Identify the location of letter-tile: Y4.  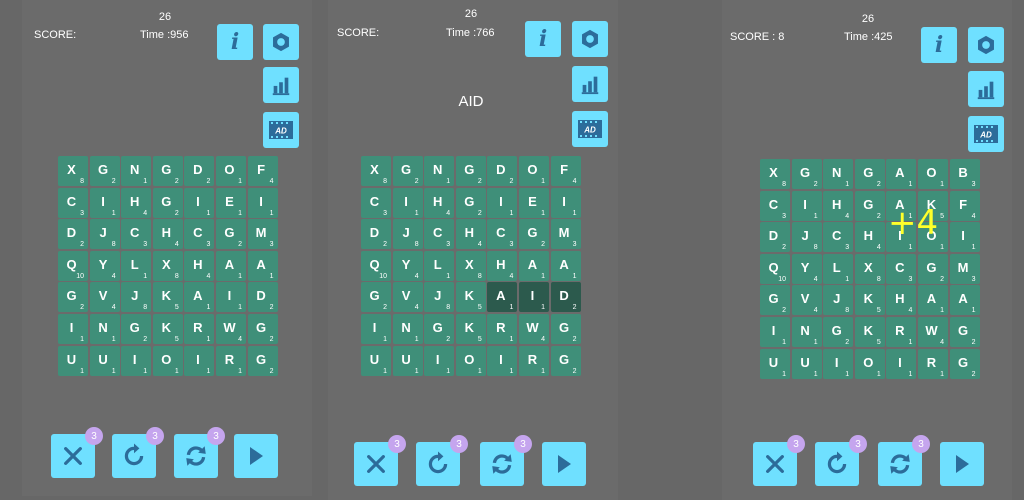
(104, 265).